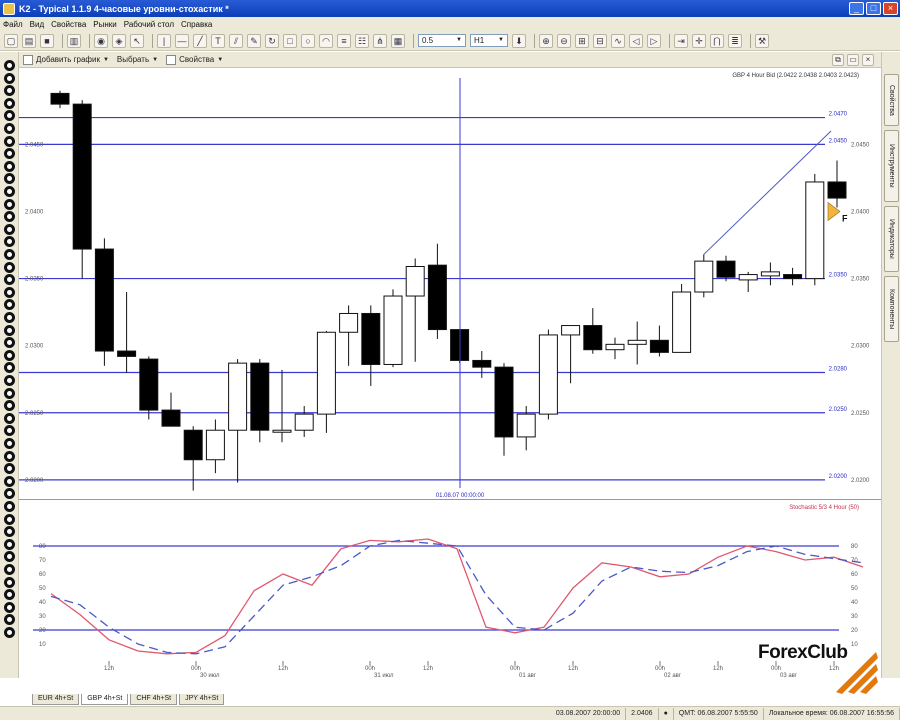 This screenshot has width=900, height=720. I want to click on rectangle-icon: □, so click(290, 40).